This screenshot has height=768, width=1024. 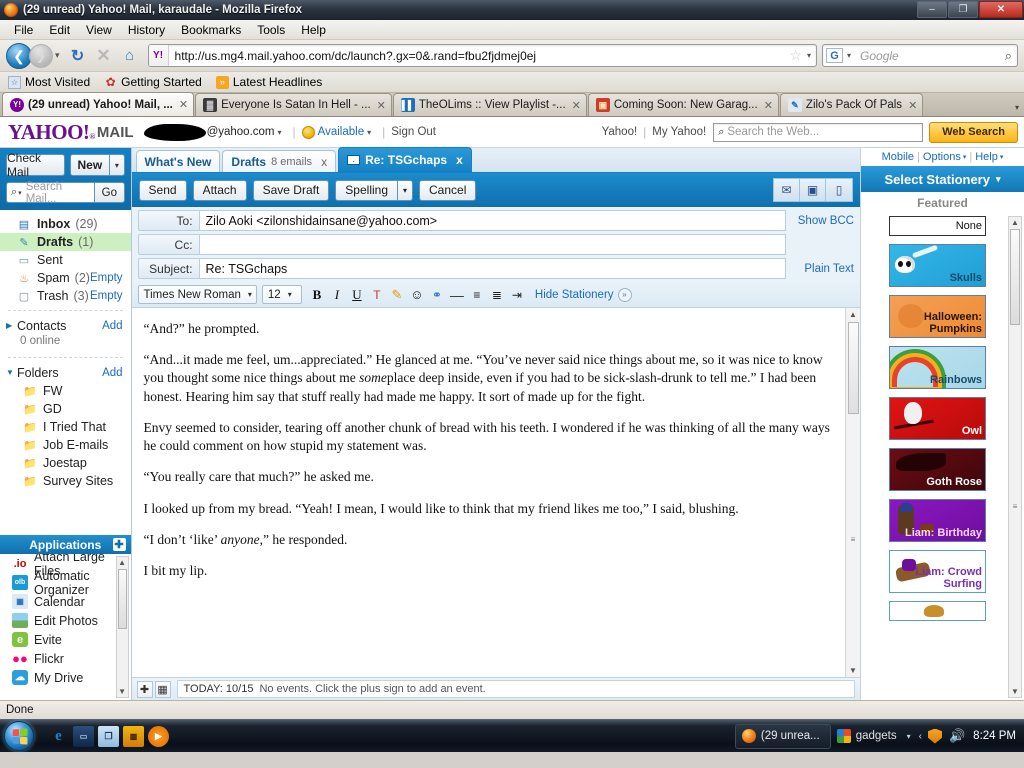 I want to click on hide-stationery-button: Hide Stationery », so click(x=583, y=294).